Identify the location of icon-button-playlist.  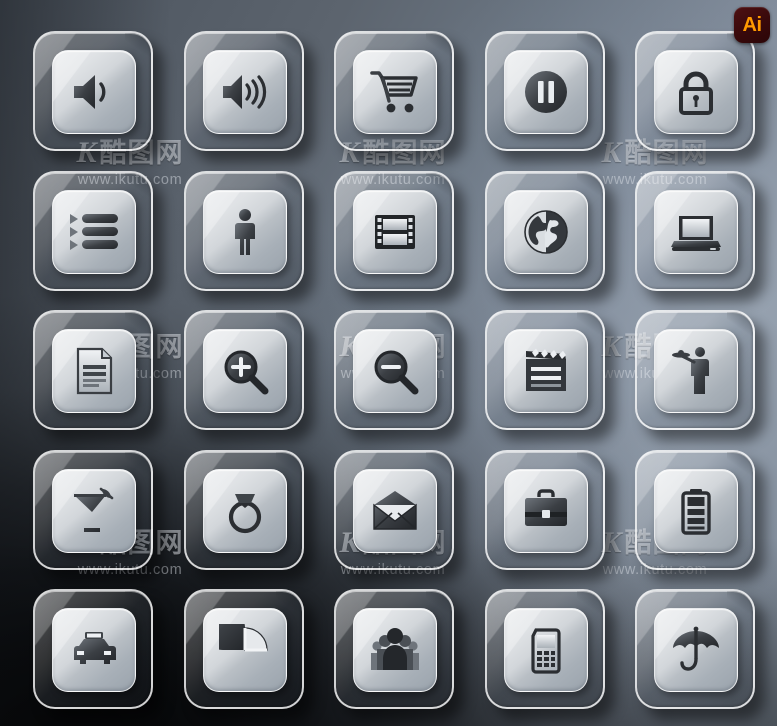
(93, 230).